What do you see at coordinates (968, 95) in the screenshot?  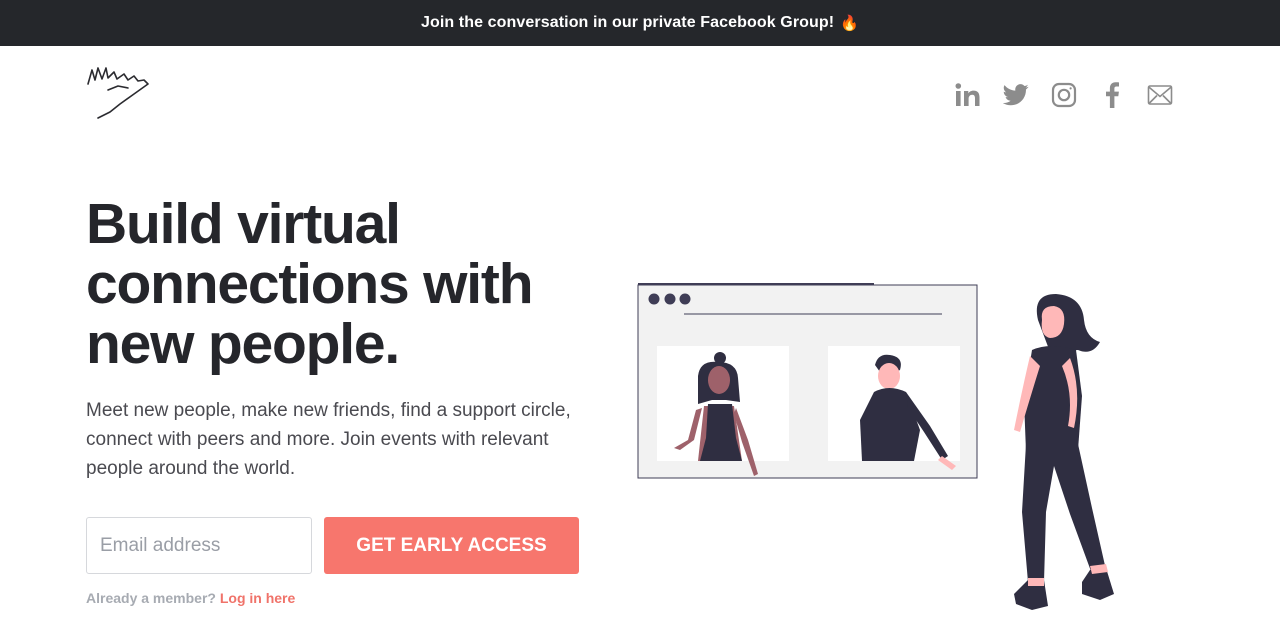 I see `linkedin-icon` at bounding box center [968, 95].